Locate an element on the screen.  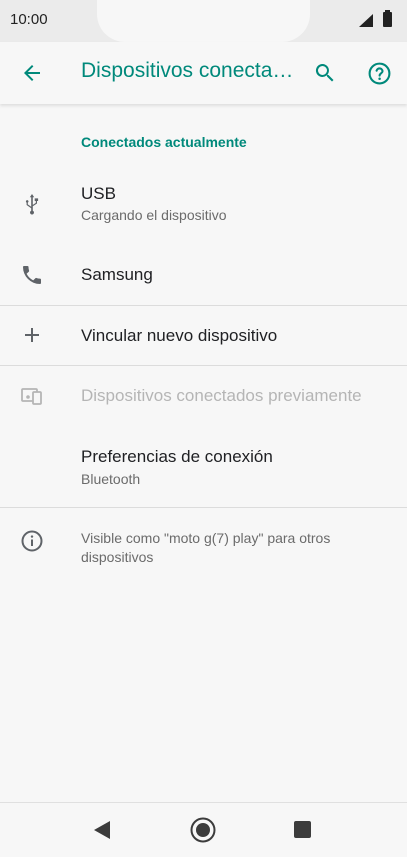
list-item-samsung: Samsung is located at coordinates (203, 275).